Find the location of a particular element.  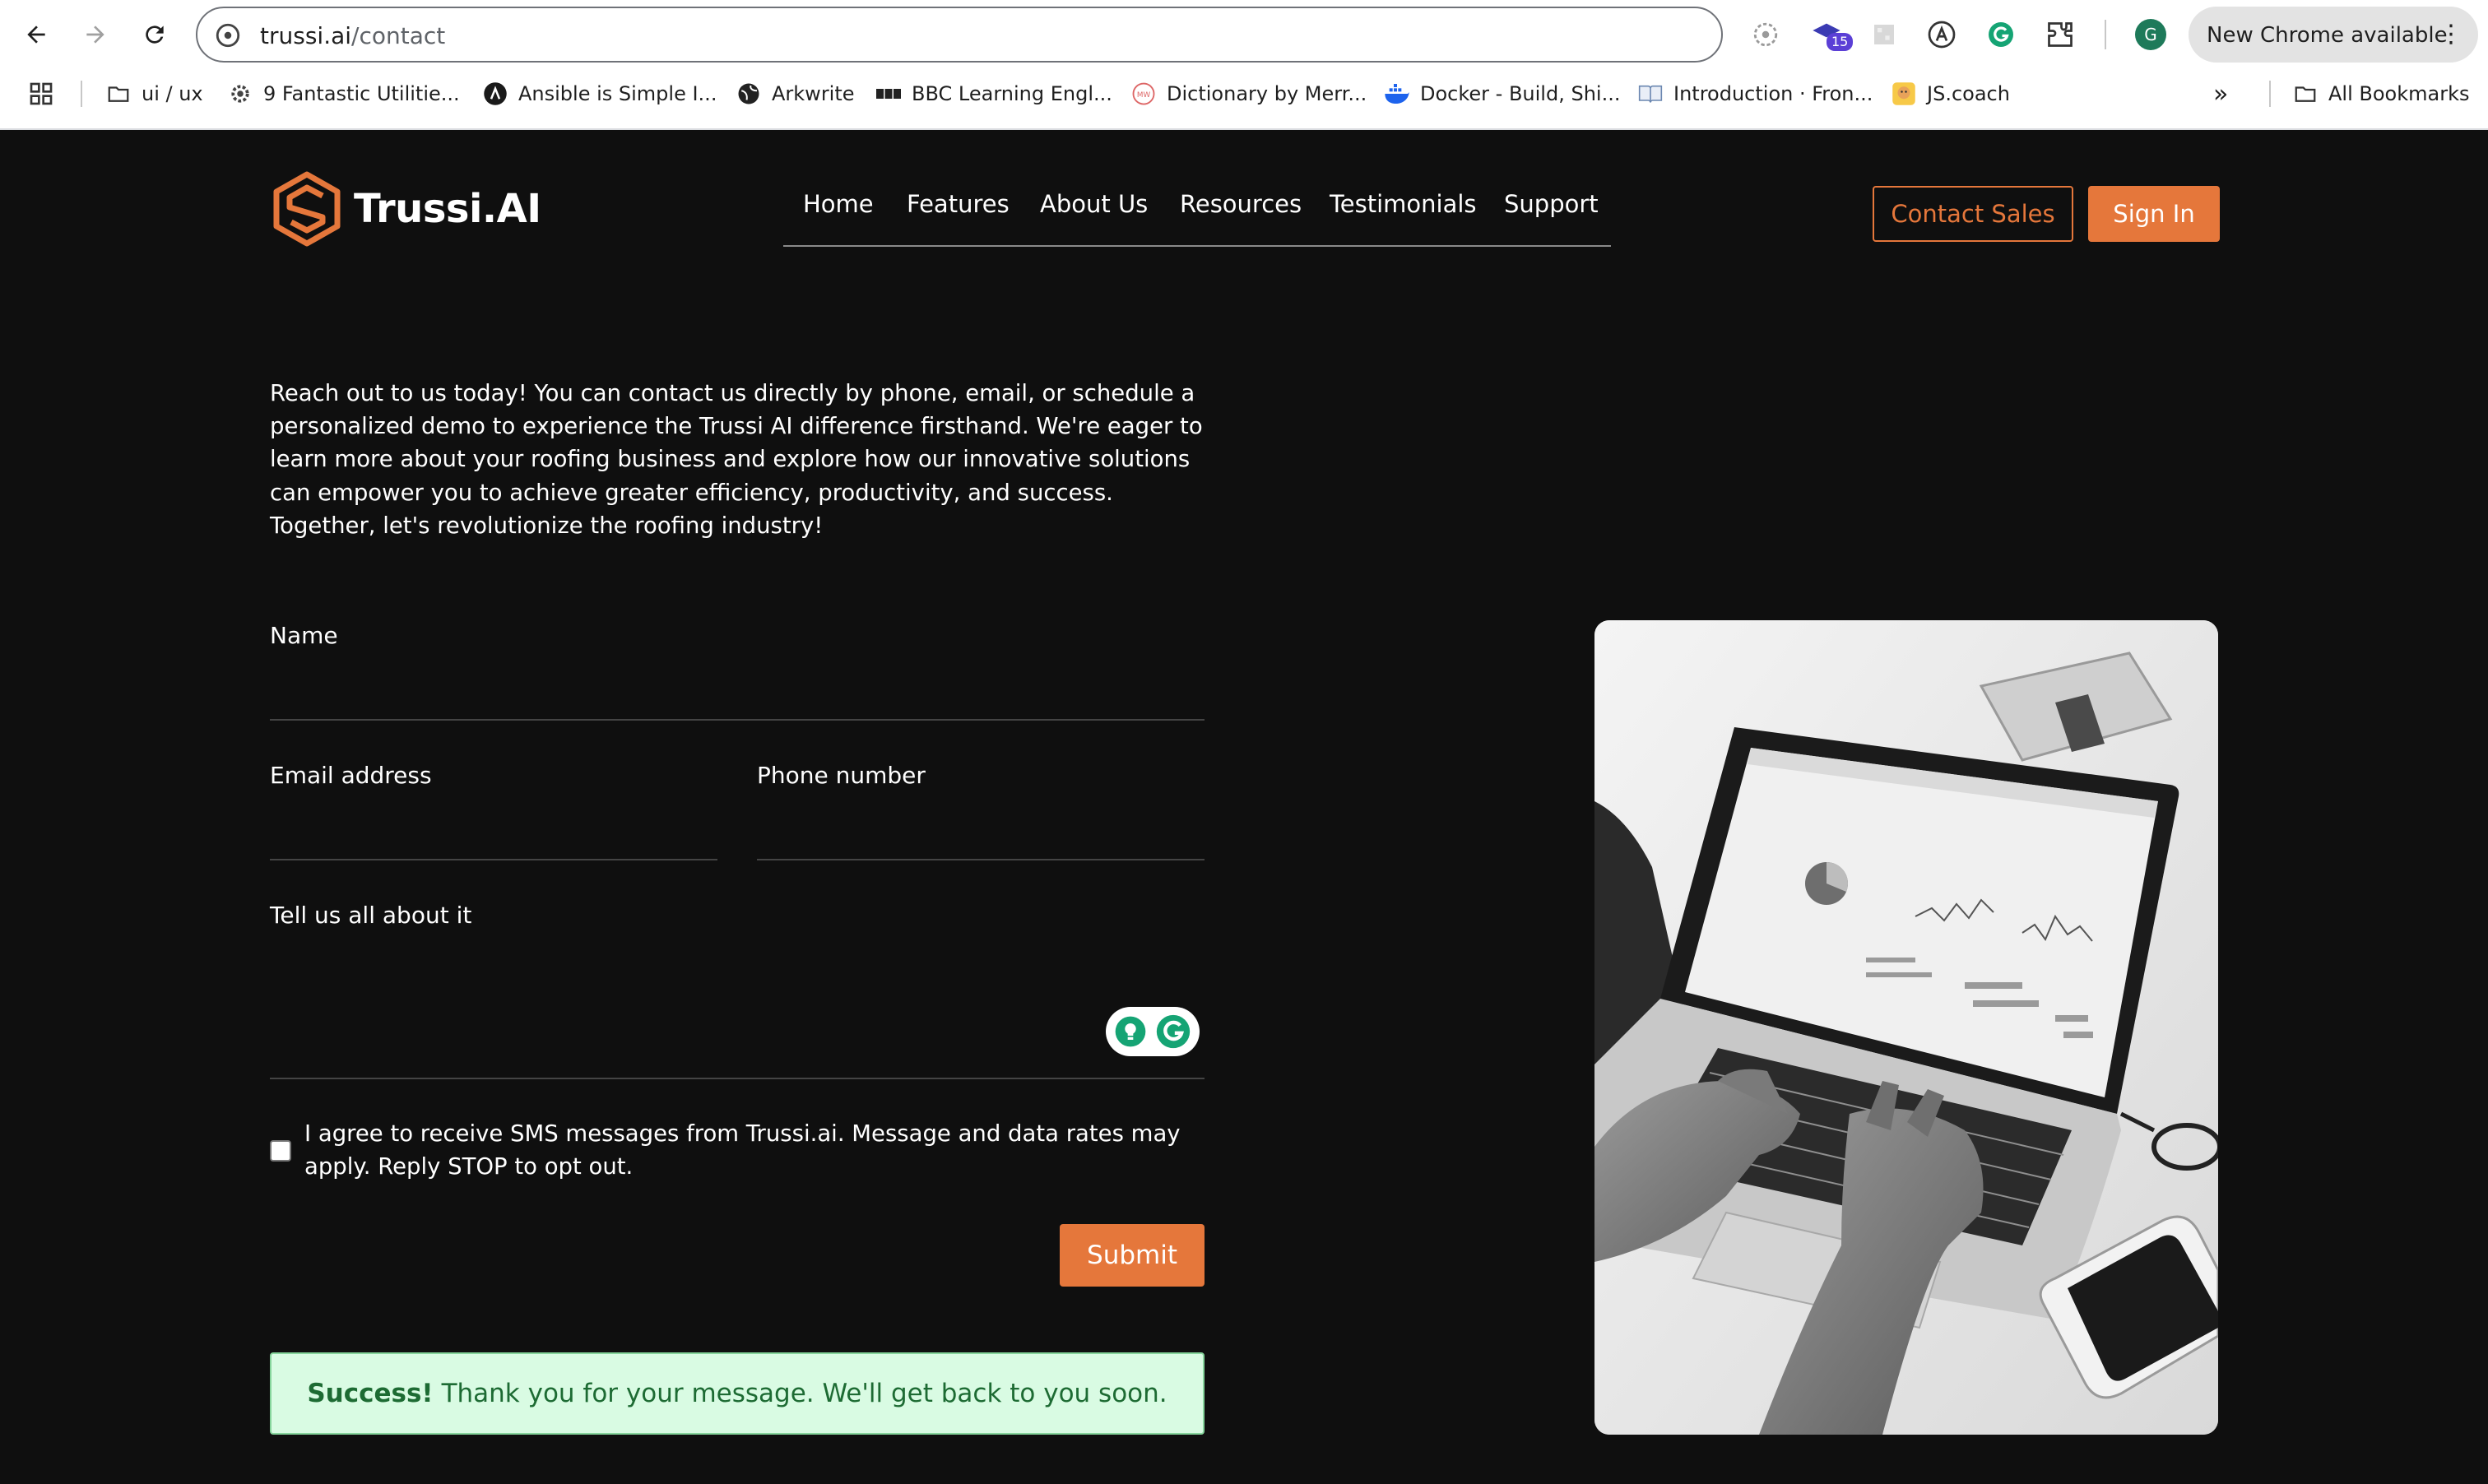

sign-in-button: Sign In is located at coordinates (2154, 214).